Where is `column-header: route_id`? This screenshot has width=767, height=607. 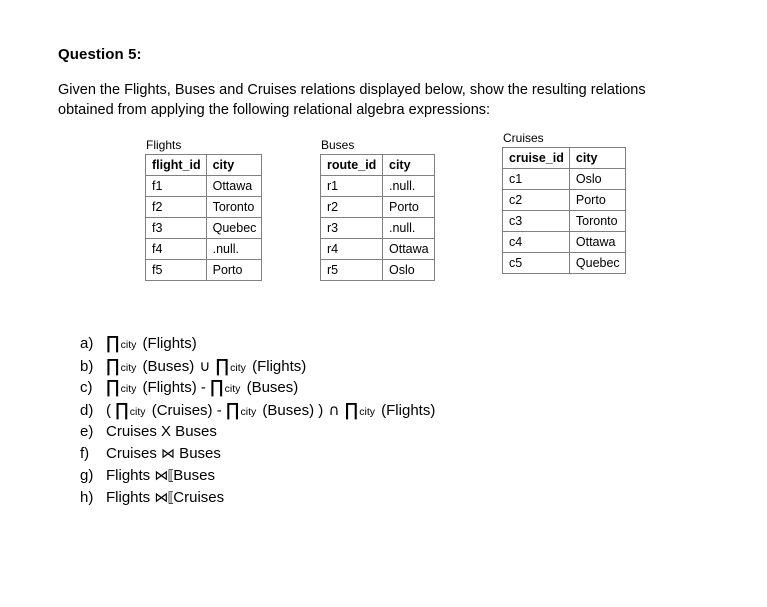
column-header: route_id is located at coordinates (351, 165).